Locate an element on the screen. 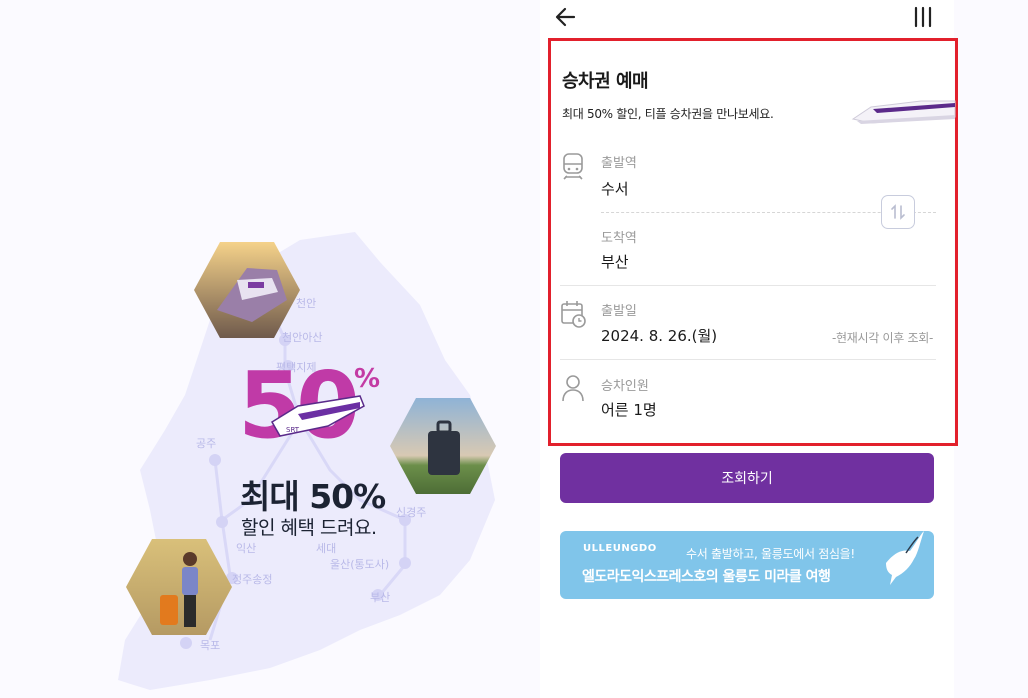 This screenshot has width=1028, height=698. swap-arrows-icon is located at coordinates (898, 212).